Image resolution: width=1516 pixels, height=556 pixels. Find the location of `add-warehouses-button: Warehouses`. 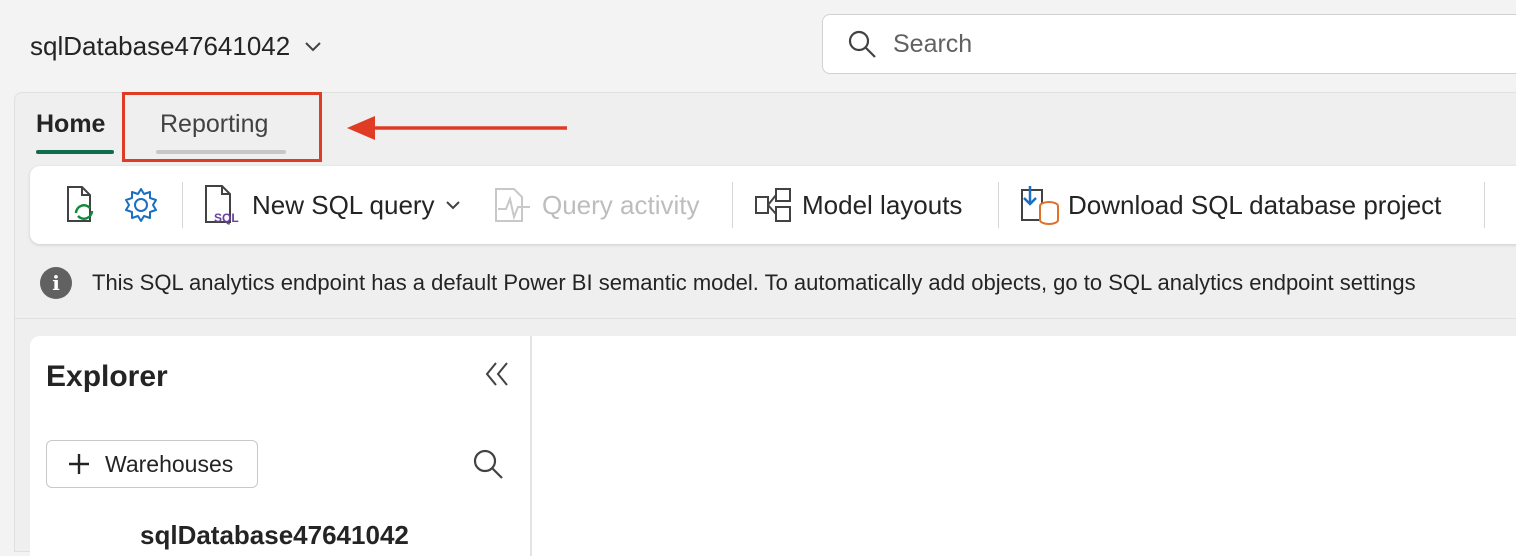

add-warehouses-button: Warehouses is located at coordinates (152, 464).